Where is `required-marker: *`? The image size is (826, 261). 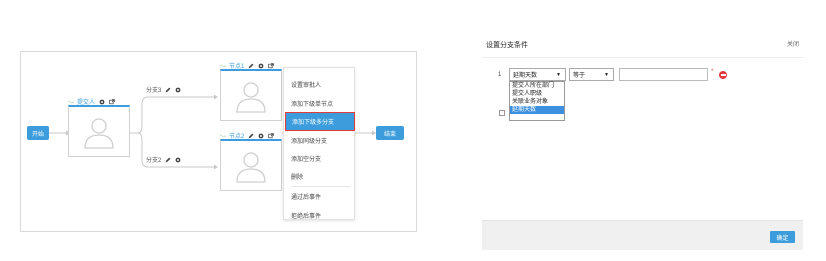 required-marker: * is located at coordinates (712, 72).